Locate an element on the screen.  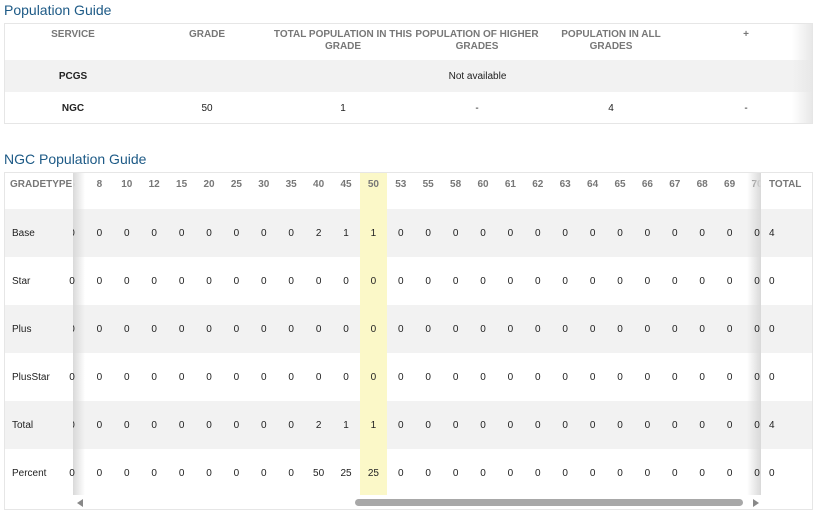
gradetype-label: Percent is located at coordinates (29, 473).